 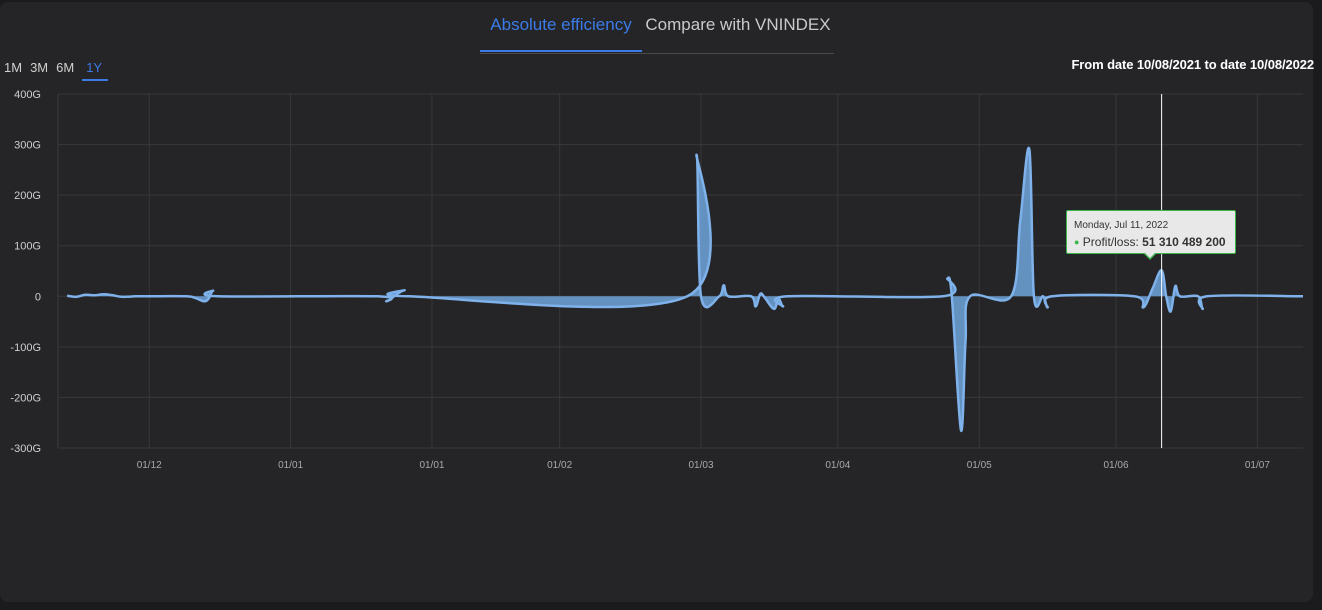 I want to click on x-tick-label: 01/03, so click(x=701, y=465).